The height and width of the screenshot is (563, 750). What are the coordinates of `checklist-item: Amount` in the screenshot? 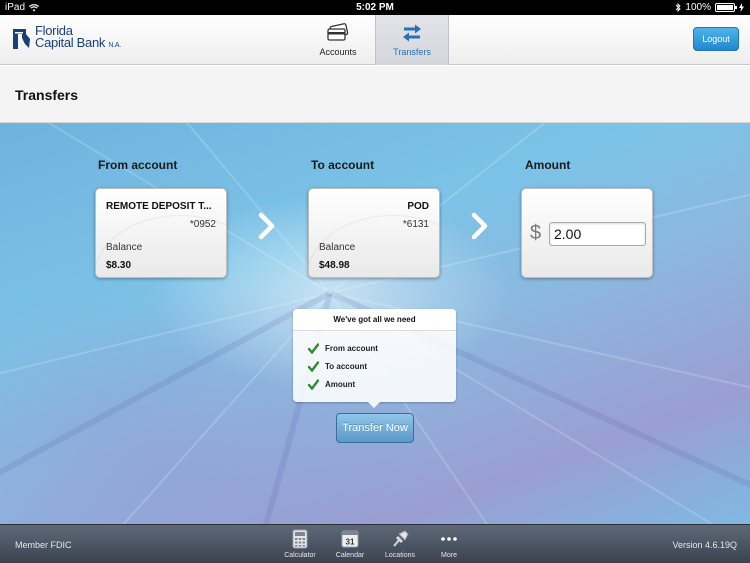 It's located at (331, 384).